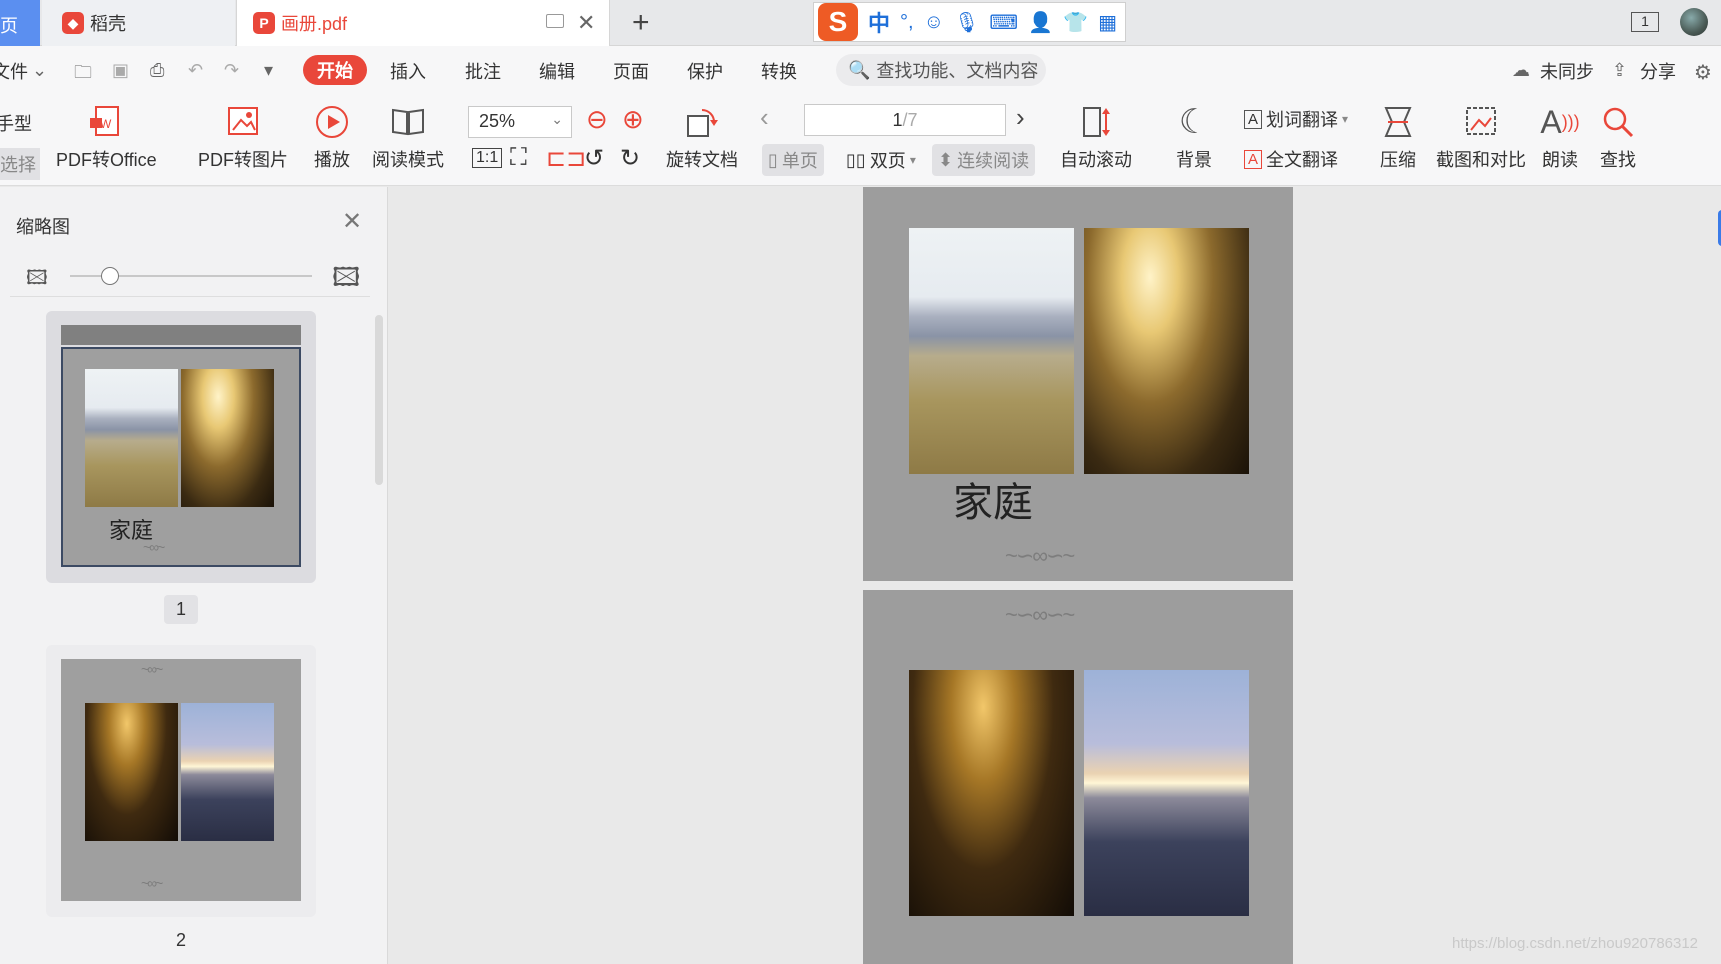  I want to click on fit-width-icon: ⊏⊐, so click(566, 158).